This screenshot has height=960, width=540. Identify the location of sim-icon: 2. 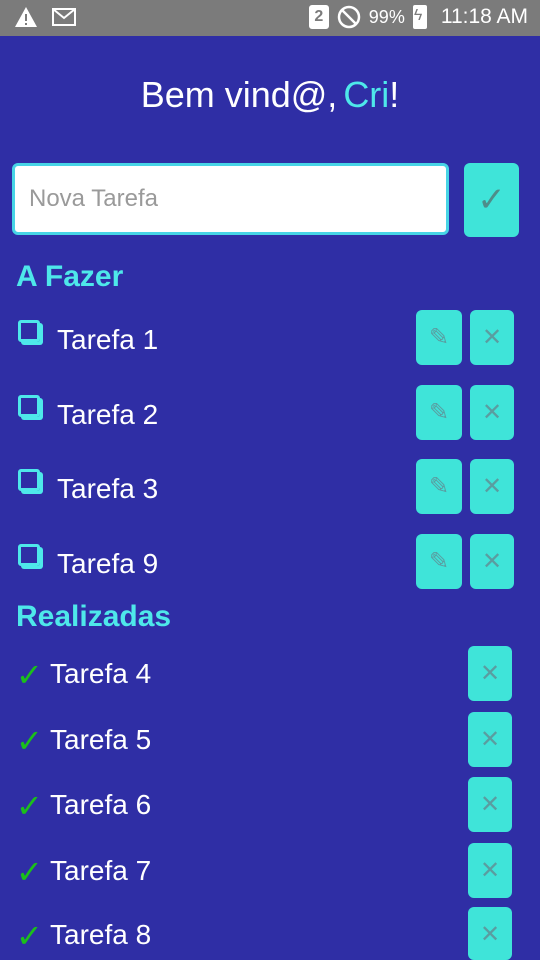
(318, 17).